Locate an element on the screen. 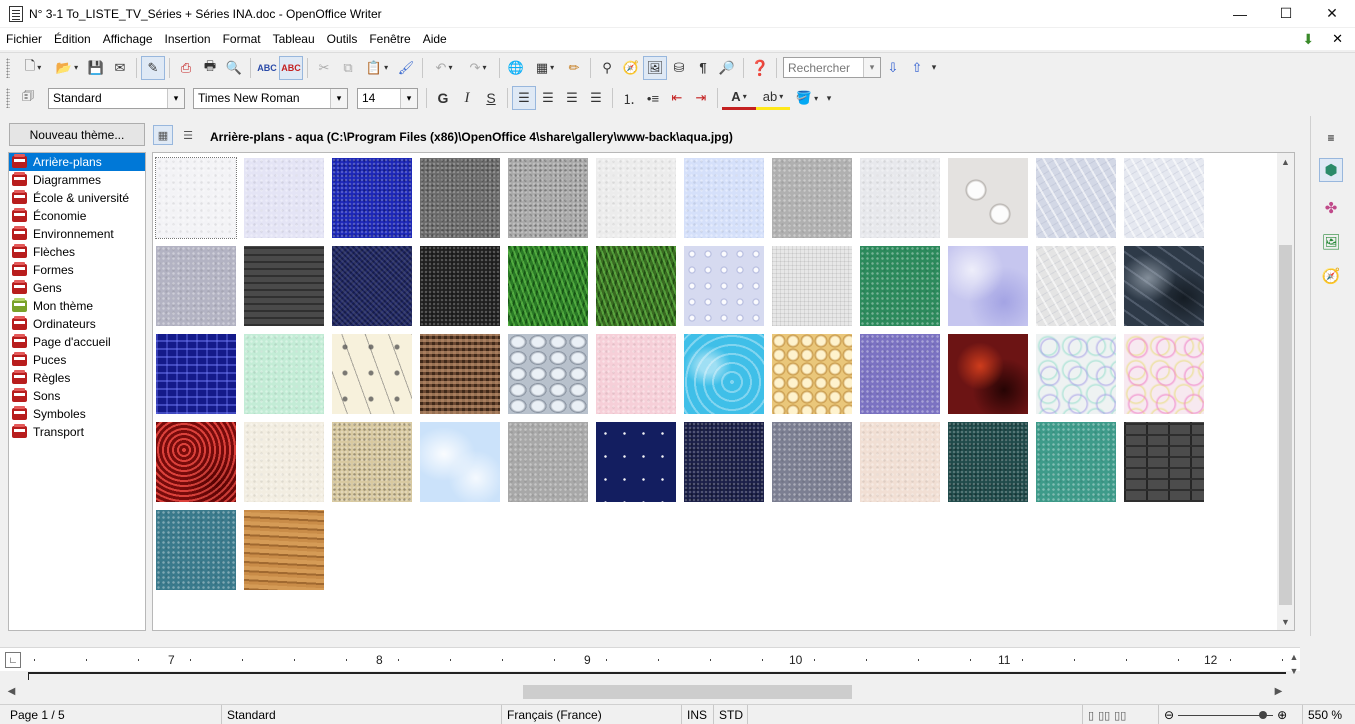 The height and width of the screenshot is (724, 1355). gallery-tile-canvas-white is located at coordinates (812, 286).